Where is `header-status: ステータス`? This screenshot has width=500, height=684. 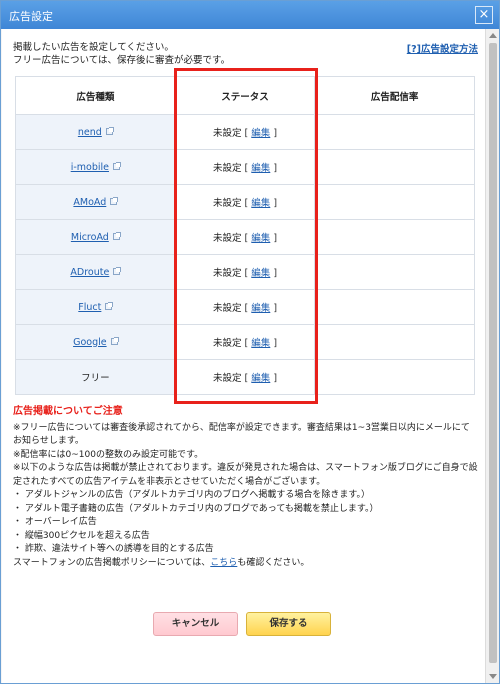 header-status: ステータス is located at coordinates (245, 95).